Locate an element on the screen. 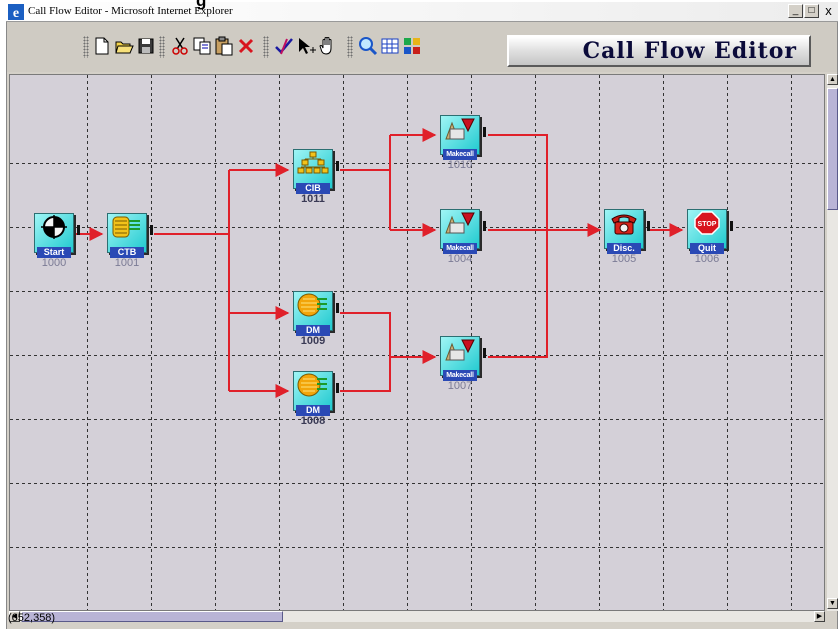 The image size is (840, 629). connector-mc1010-out is located at coordinates (518, 182).